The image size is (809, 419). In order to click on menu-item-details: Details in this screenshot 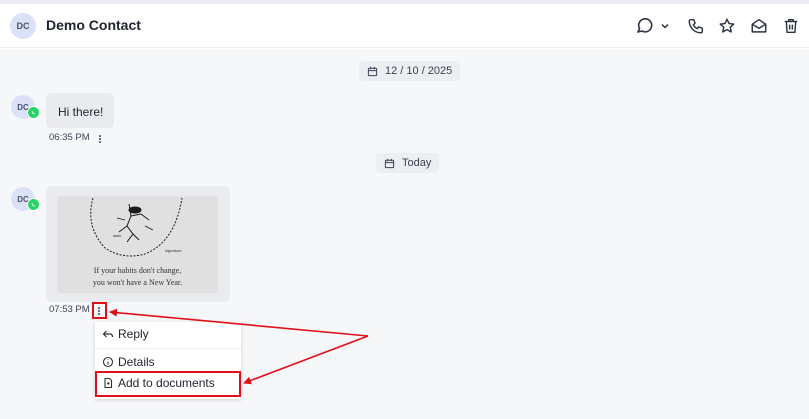, I will do `click(168, 362)`.